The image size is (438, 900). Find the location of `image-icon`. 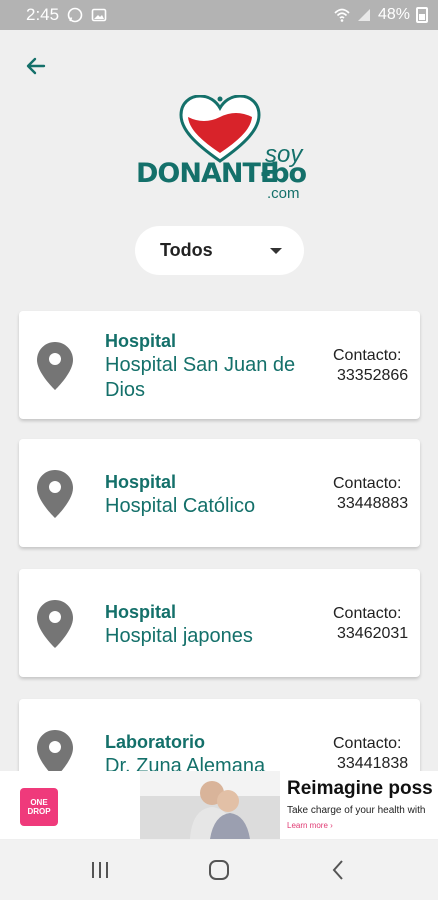

image-icon is located at coordinates (99, 15).